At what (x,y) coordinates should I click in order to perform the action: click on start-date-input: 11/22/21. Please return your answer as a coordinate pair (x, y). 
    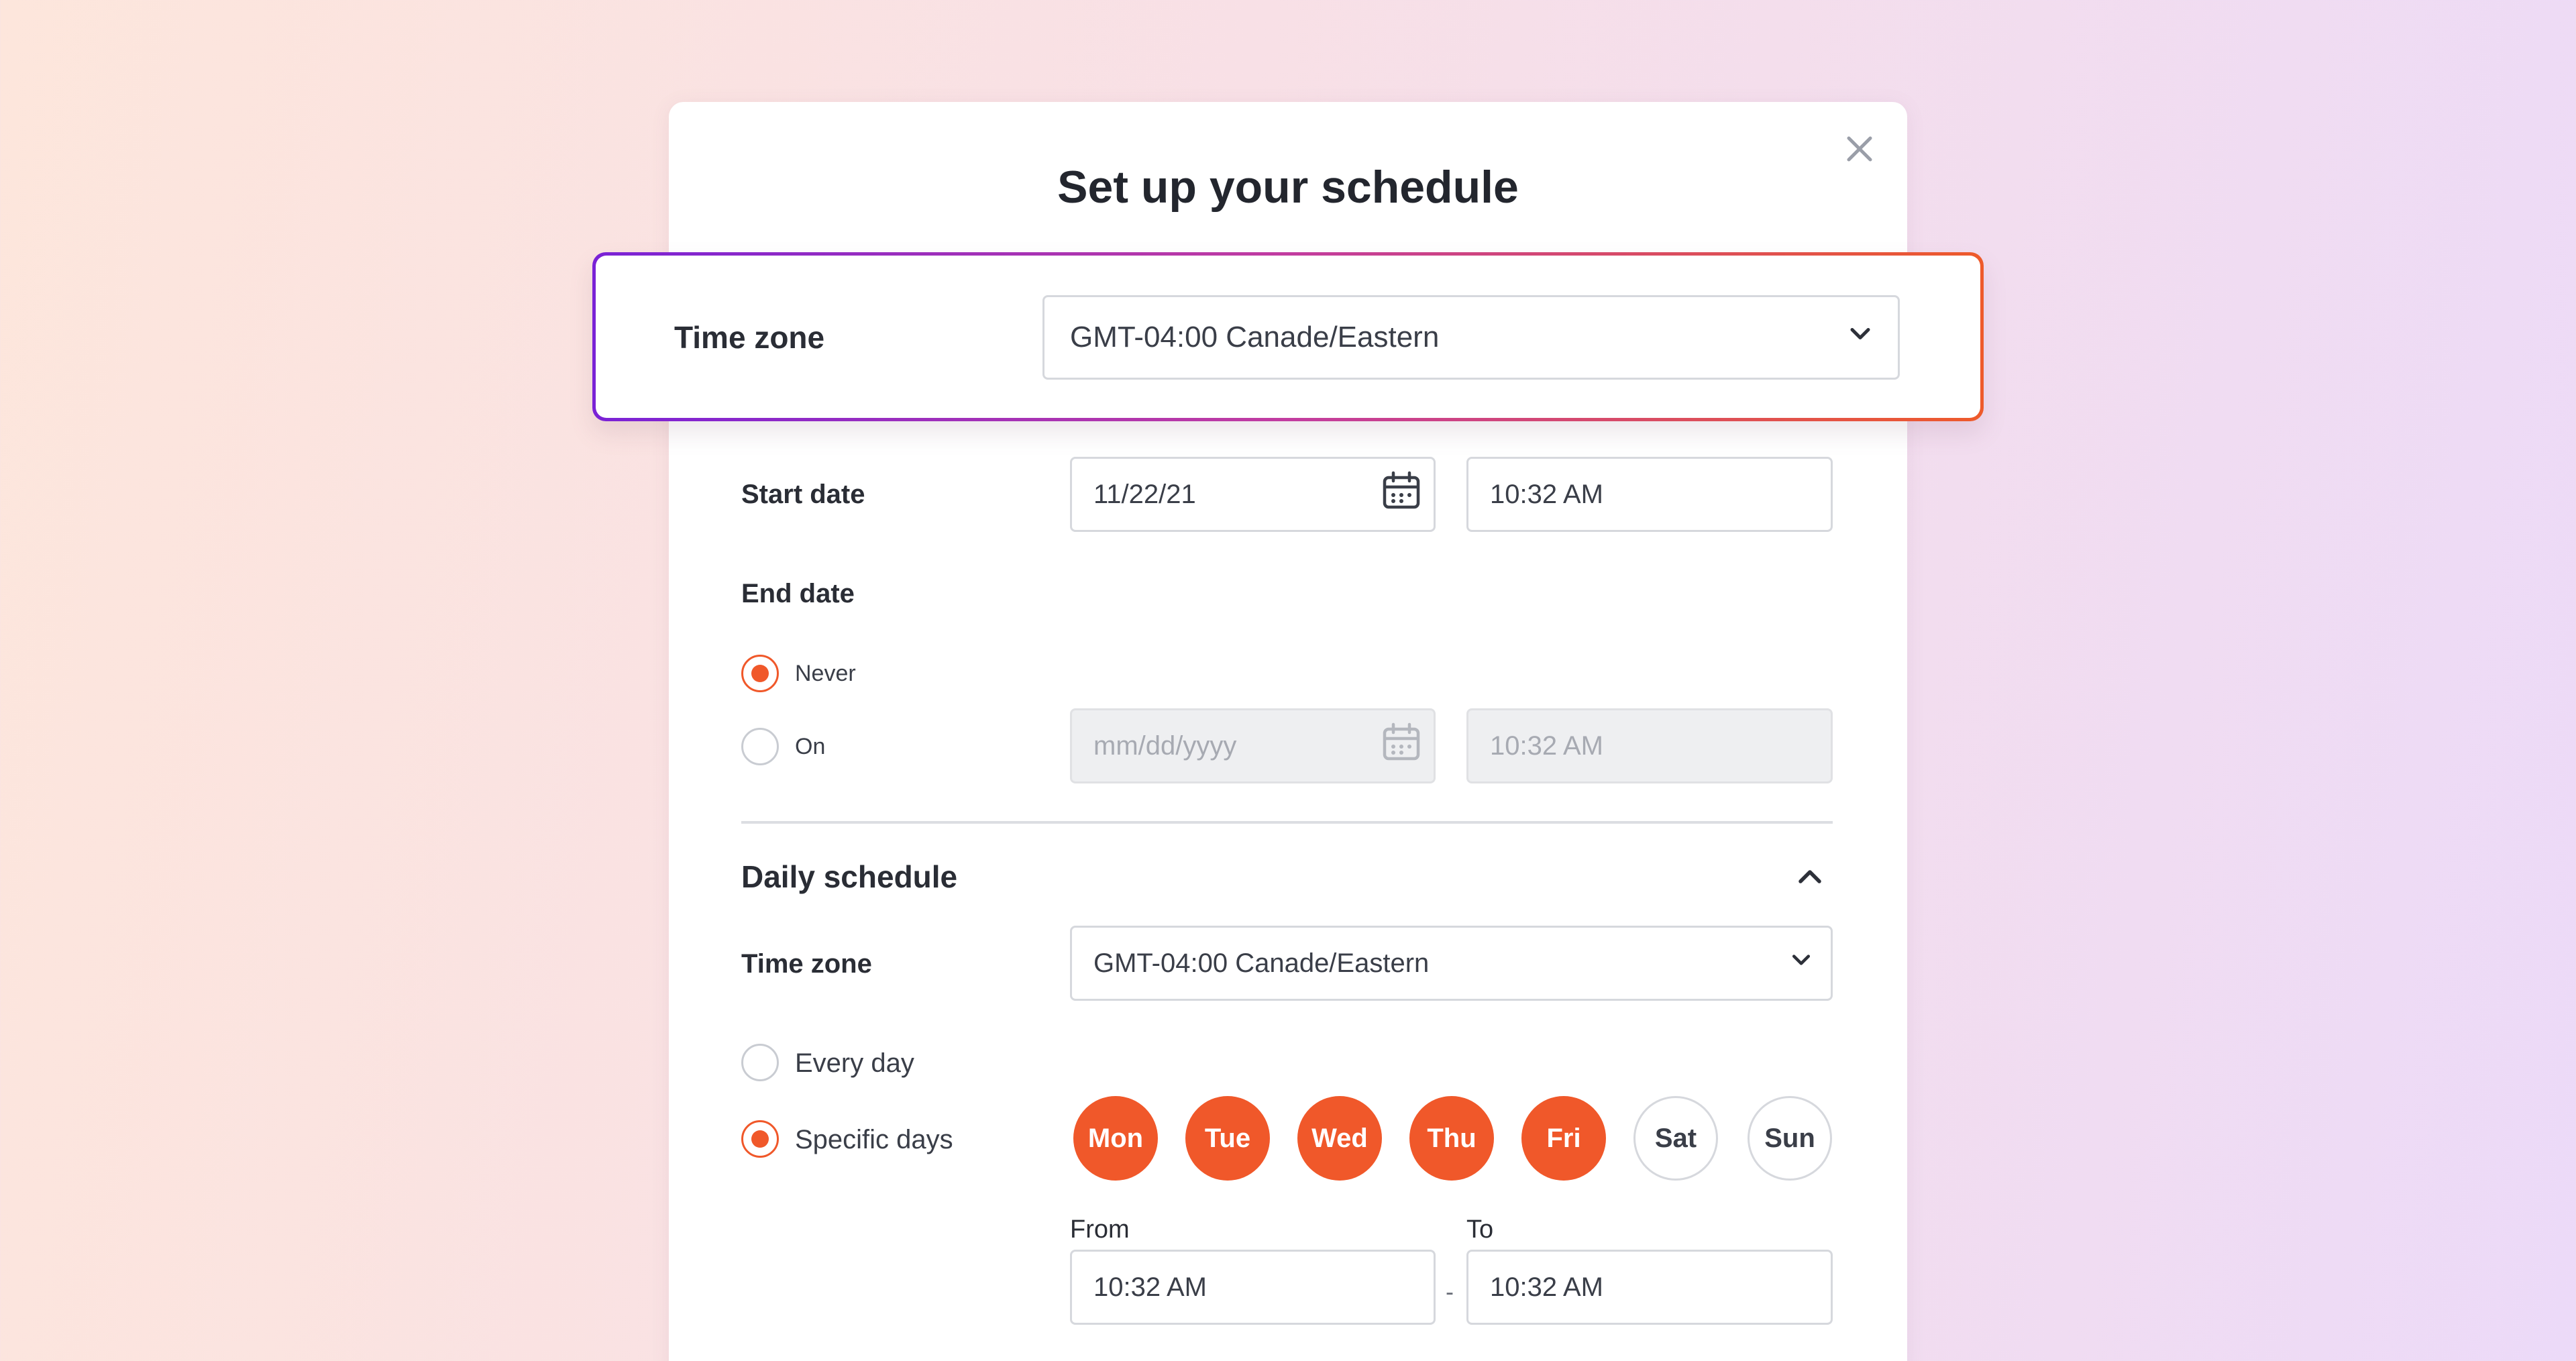
    Looking at the image, I should click on (1253, 494).